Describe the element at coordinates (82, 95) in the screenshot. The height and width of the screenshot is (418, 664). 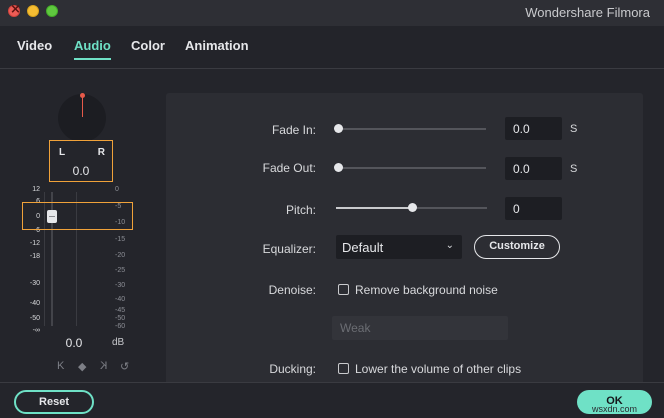
I see `pan-knob-dot` at that location.